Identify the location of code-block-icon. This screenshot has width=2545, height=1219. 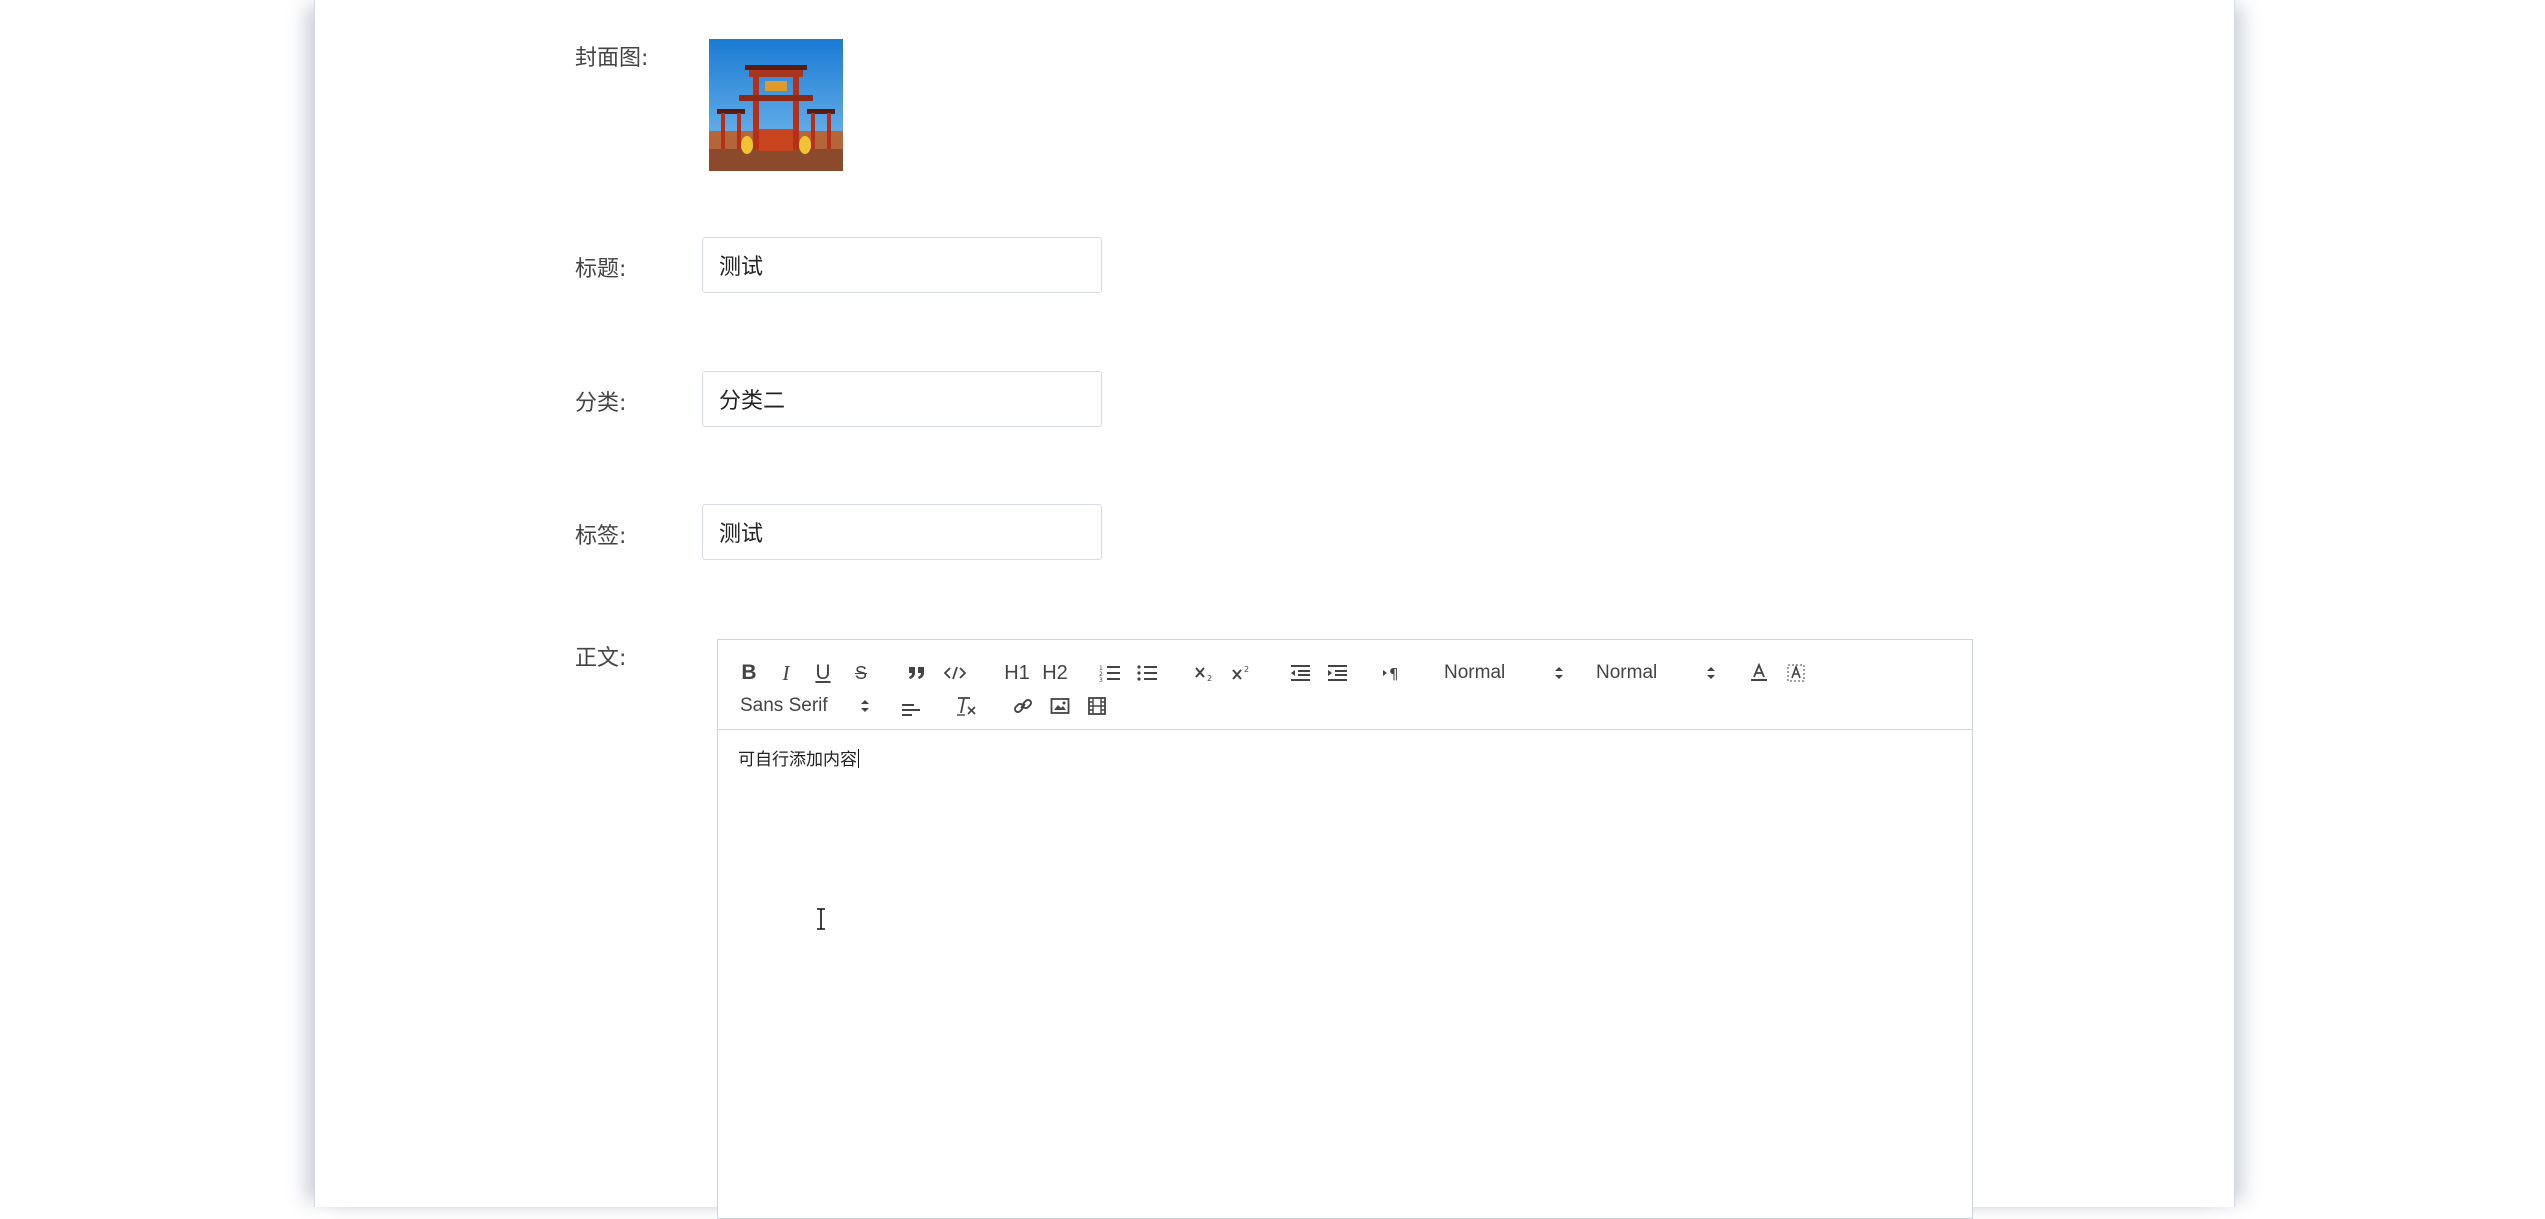
(955, 673).